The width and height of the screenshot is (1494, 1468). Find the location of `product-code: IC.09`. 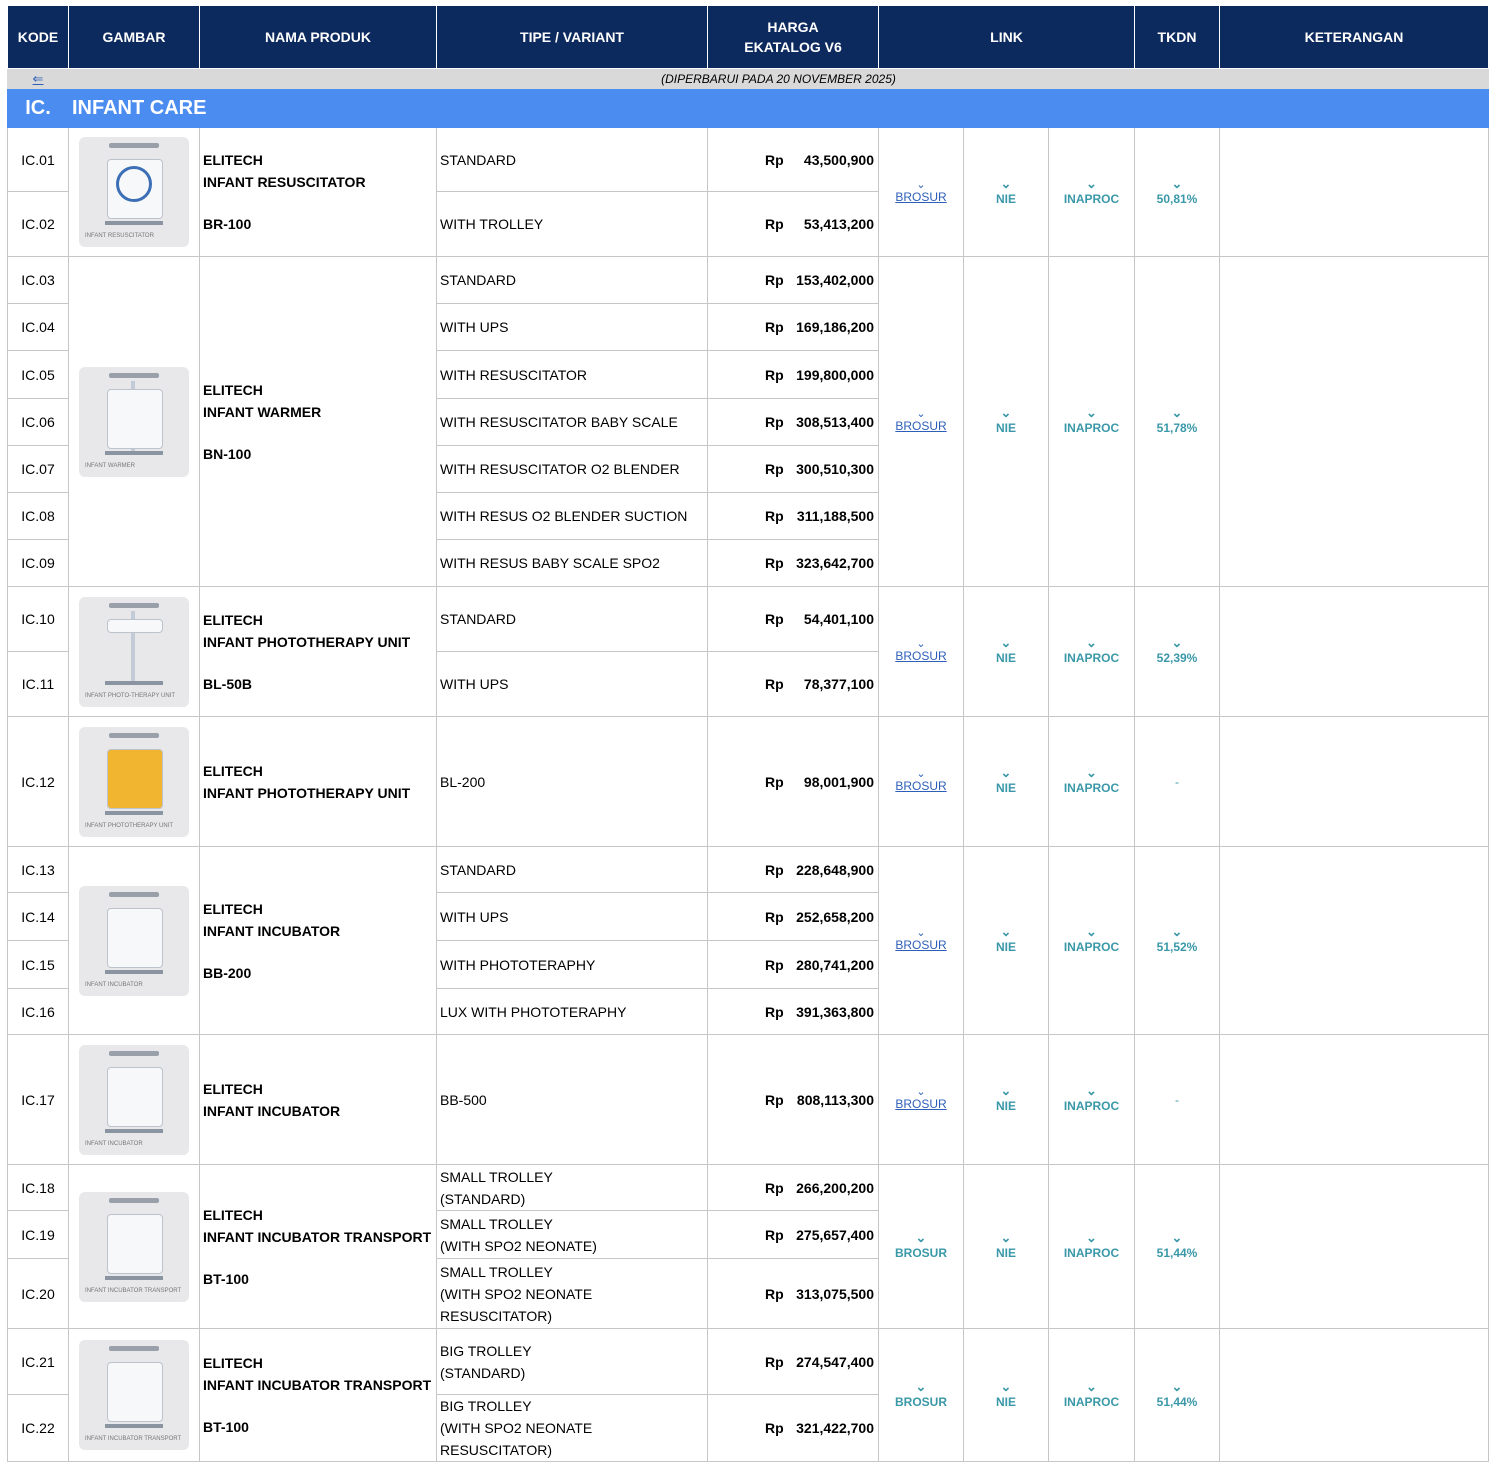

product-code: IC.09 is located at coordinates (38, 563).